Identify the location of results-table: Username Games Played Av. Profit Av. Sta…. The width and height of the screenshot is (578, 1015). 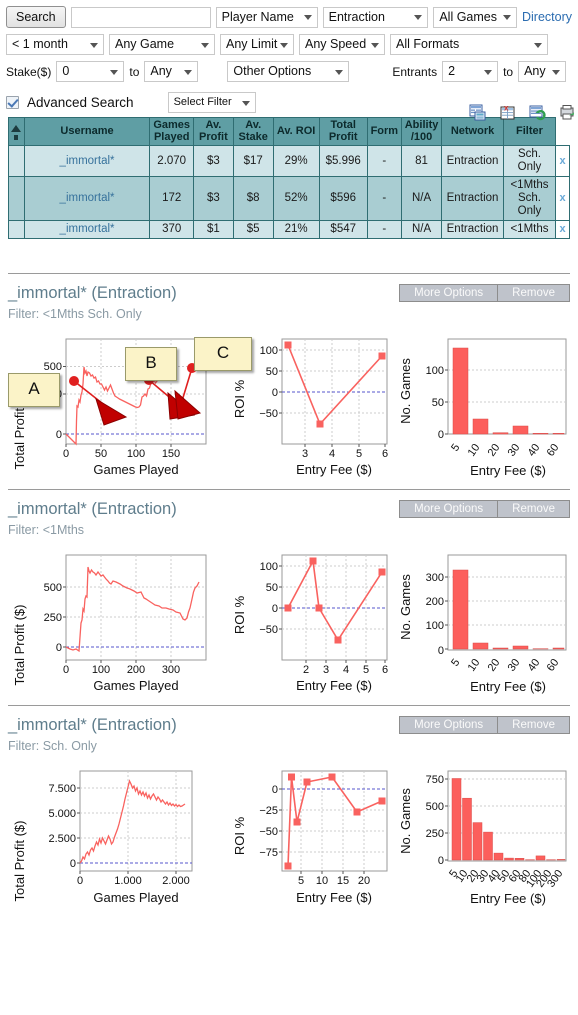
(289, 178).